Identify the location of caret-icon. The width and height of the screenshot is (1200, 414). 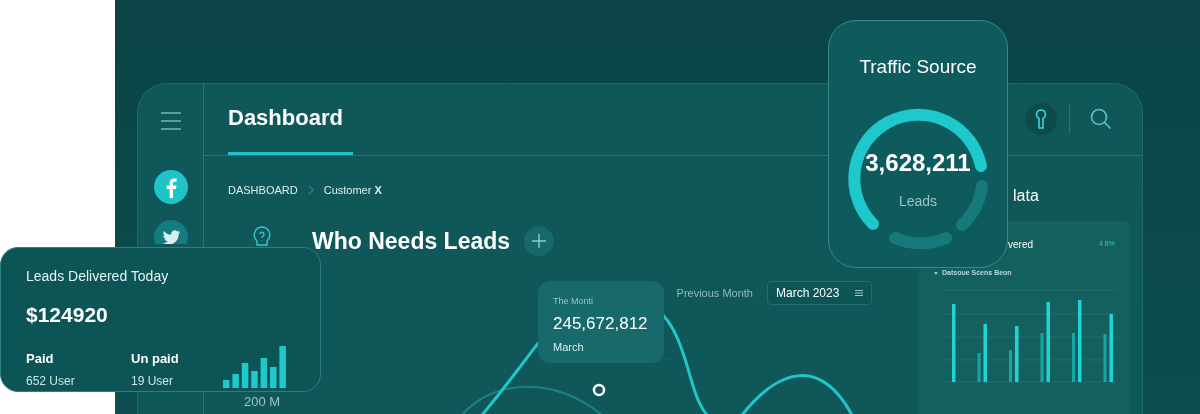
(936, 273).